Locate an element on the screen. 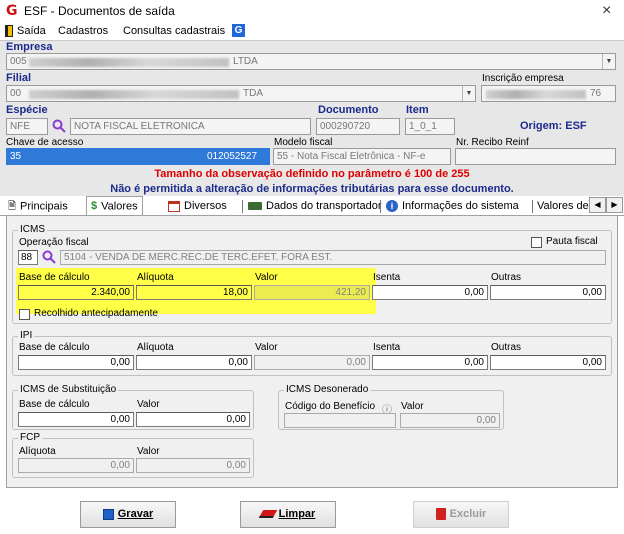 The image size is (624, 534). codigo-beneficio-field is located at coordinates (340, 420).